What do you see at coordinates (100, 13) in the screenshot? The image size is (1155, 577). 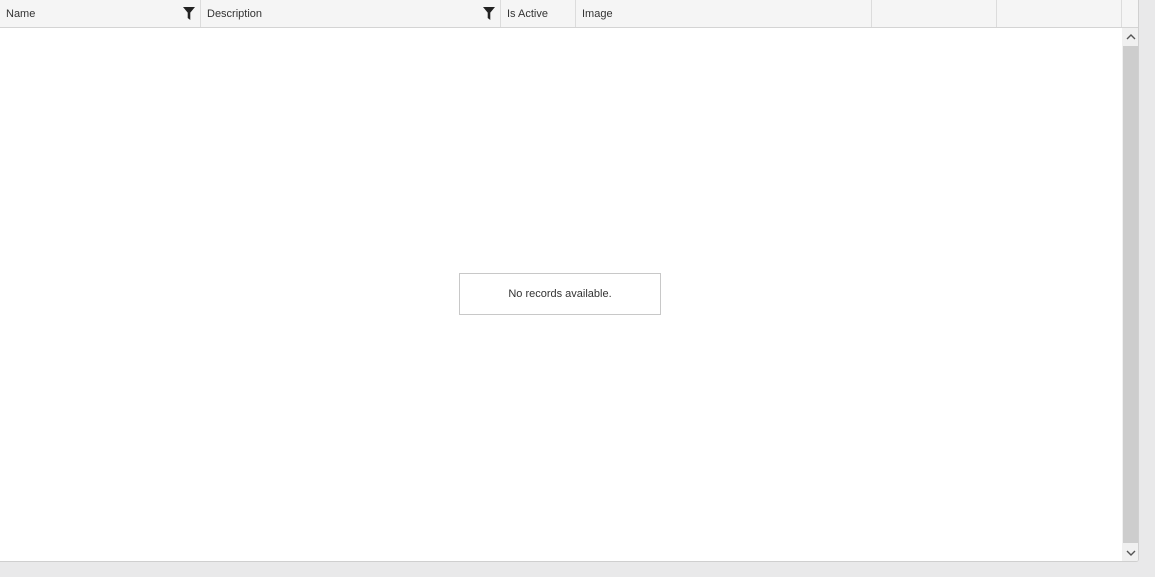 I see `column-header-name: Name` at bounding box center [100, 13].